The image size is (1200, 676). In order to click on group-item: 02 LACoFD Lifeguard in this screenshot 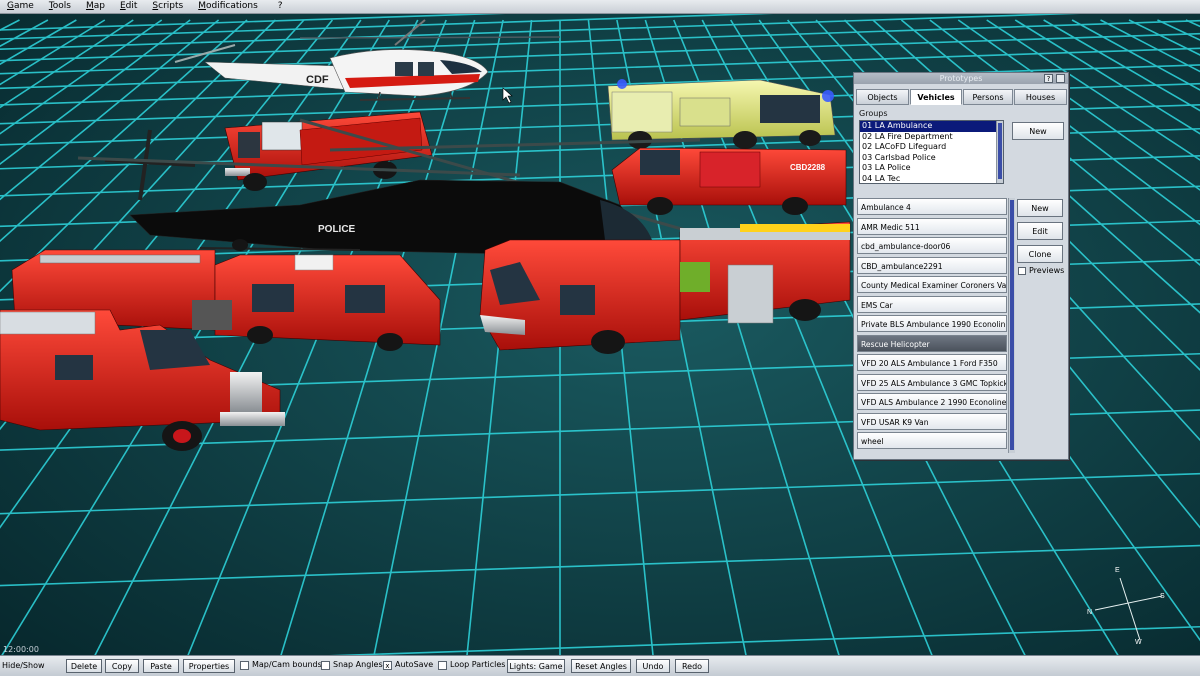, I will do `click(931, 147)`.